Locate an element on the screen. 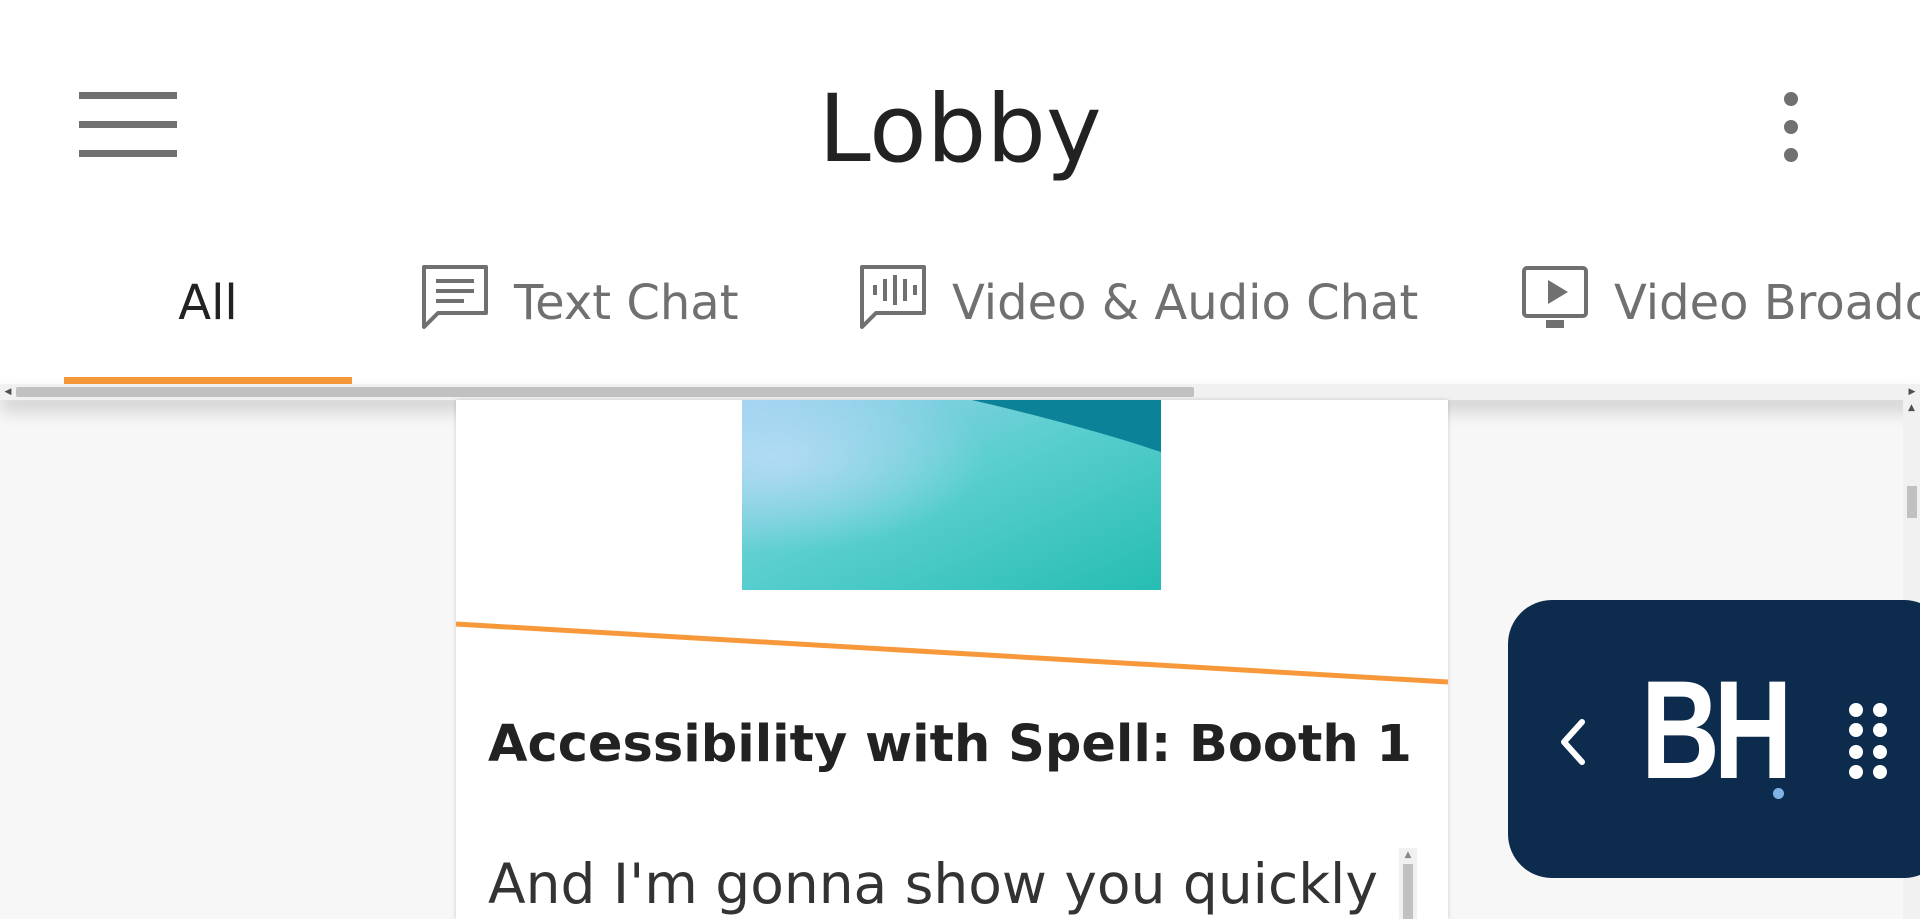 This screenshot has height=919, width=1920. chevron-left-icon is located at coordinates (1574, 742).